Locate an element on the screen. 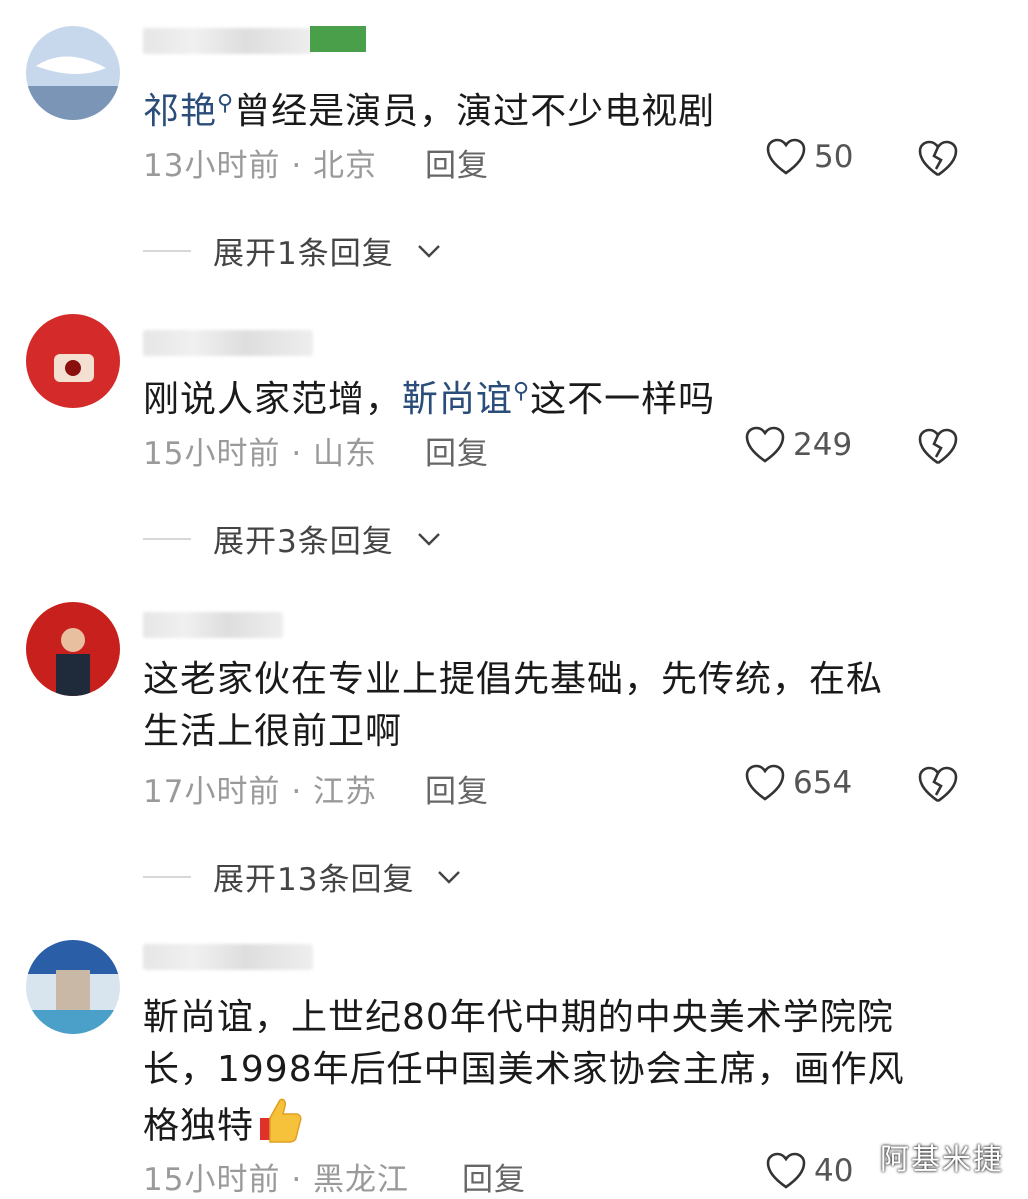 Image resolution: width=1028 pixels, height=1199 pixels. like-count: 40 is located at coordinates (834, 1171).